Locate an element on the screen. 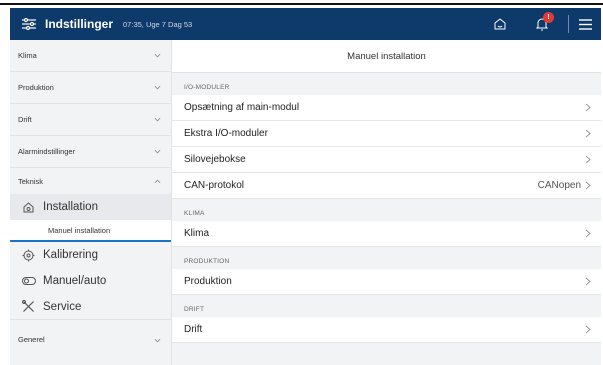 The image size is (603, 365). app-header: Indstillinger 07:35, Uge 7 Dag 53 ! is located at coordinates (305, 24).